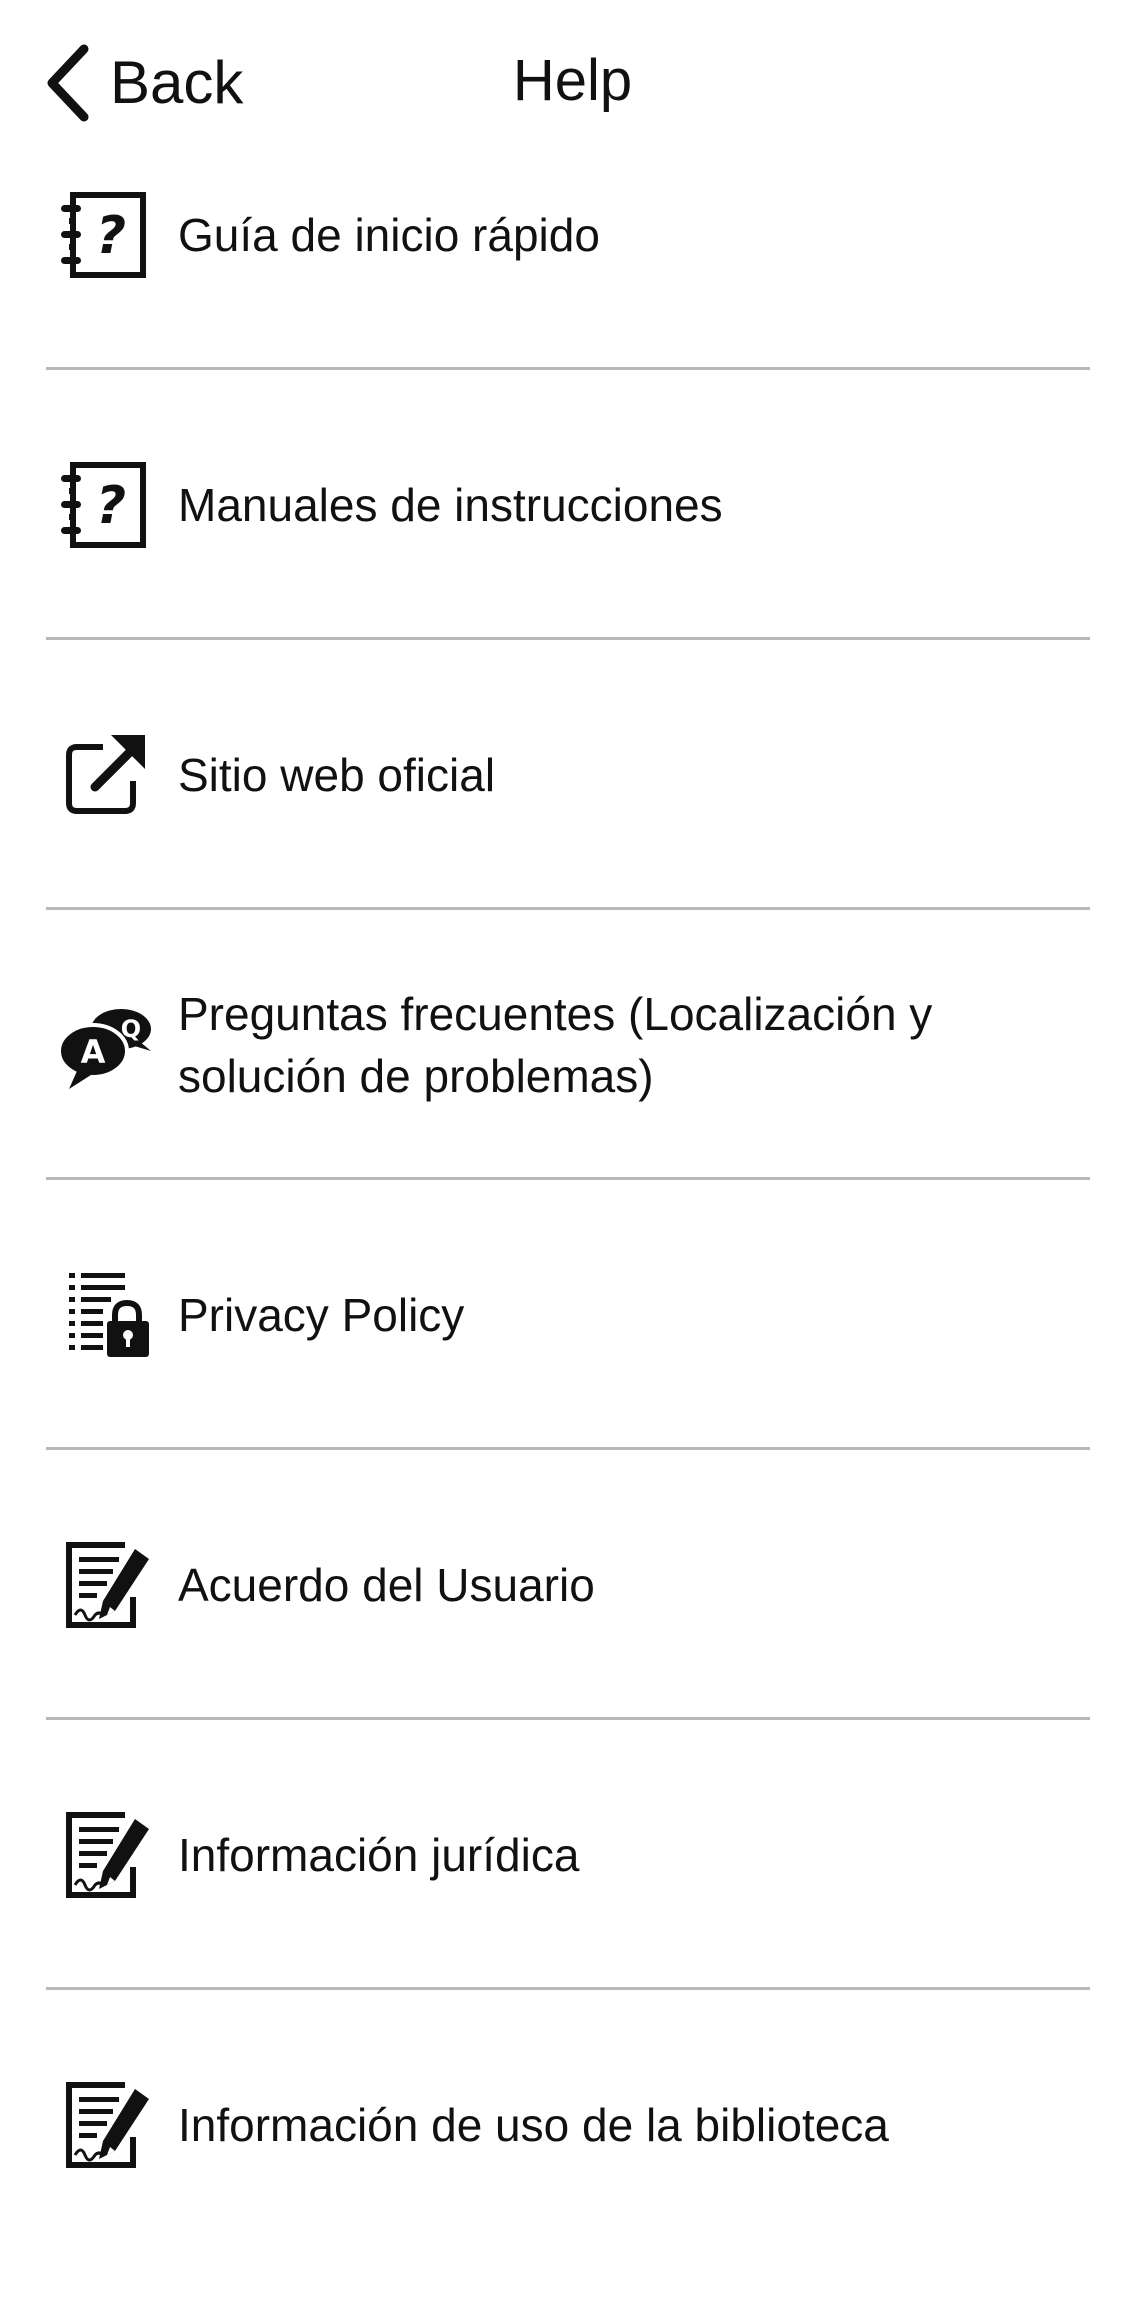  I want to click on help-item-legal-information: Información jurídica, so click(562, 1855).